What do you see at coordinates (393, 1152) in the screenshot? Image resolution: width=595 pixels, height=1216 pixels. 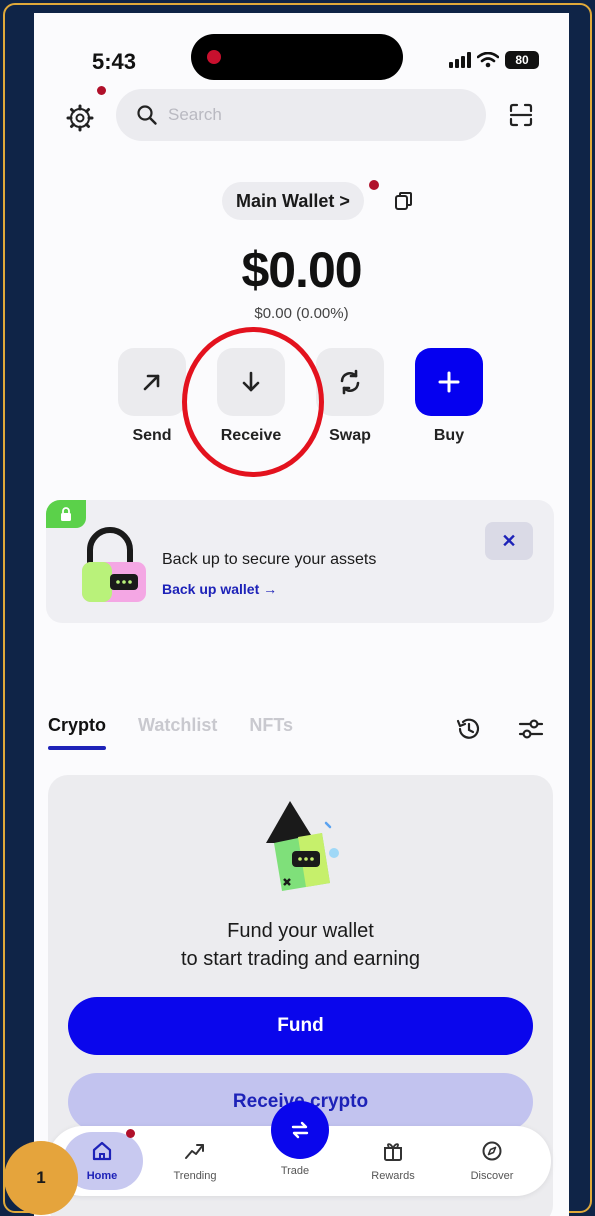 I see `gift-icon` at bounding box center [393, 1152].